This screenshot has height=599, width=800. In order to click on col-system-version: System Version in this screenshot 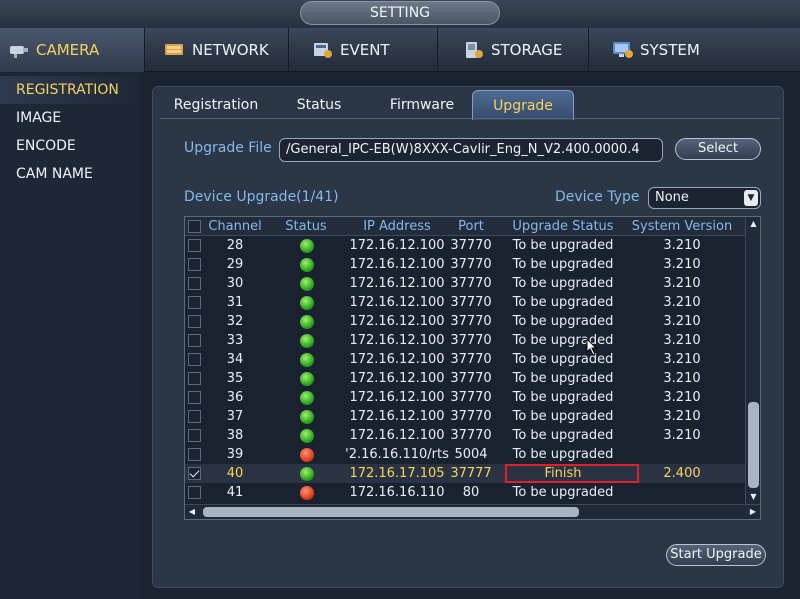, I will do `click(682, 226)`.